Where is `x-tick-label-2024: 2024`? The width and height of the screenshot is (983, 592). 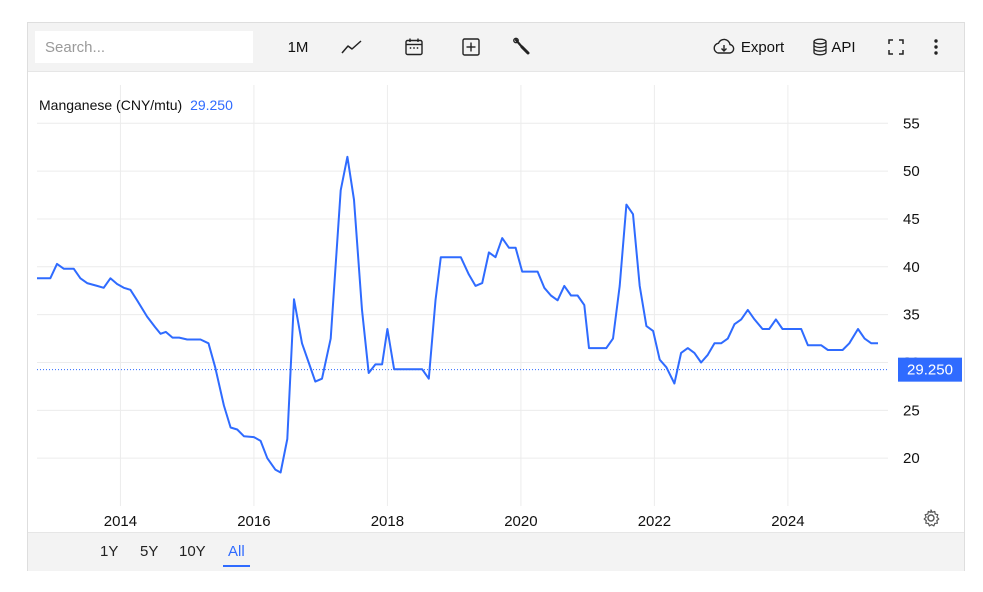
x-tick-label-2024: 2024 is located at coordinates (787, 521).